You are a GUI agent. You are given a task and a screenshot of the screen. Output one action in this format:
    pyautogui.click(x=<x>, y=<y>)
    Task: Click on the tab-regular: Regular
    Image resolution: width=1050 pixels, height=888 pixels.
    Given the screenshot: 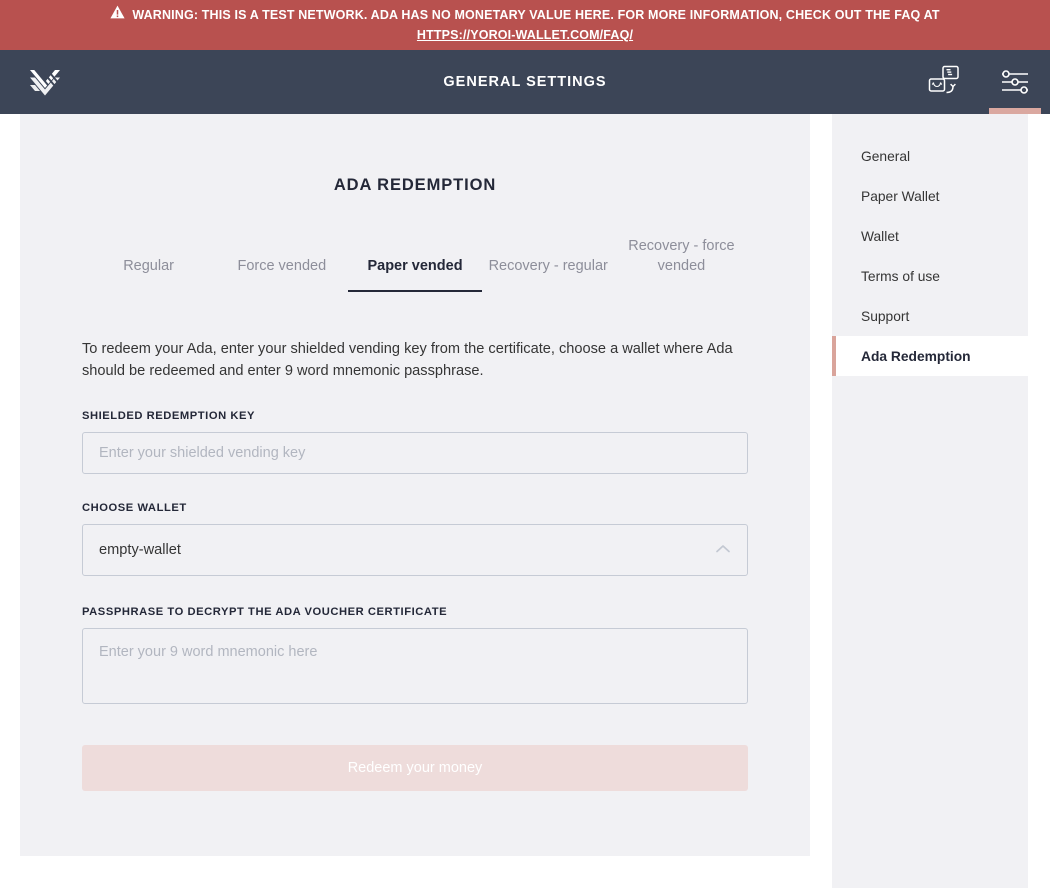 What is the action you would take?
    pyautogui.click(x=148, y=275)
    